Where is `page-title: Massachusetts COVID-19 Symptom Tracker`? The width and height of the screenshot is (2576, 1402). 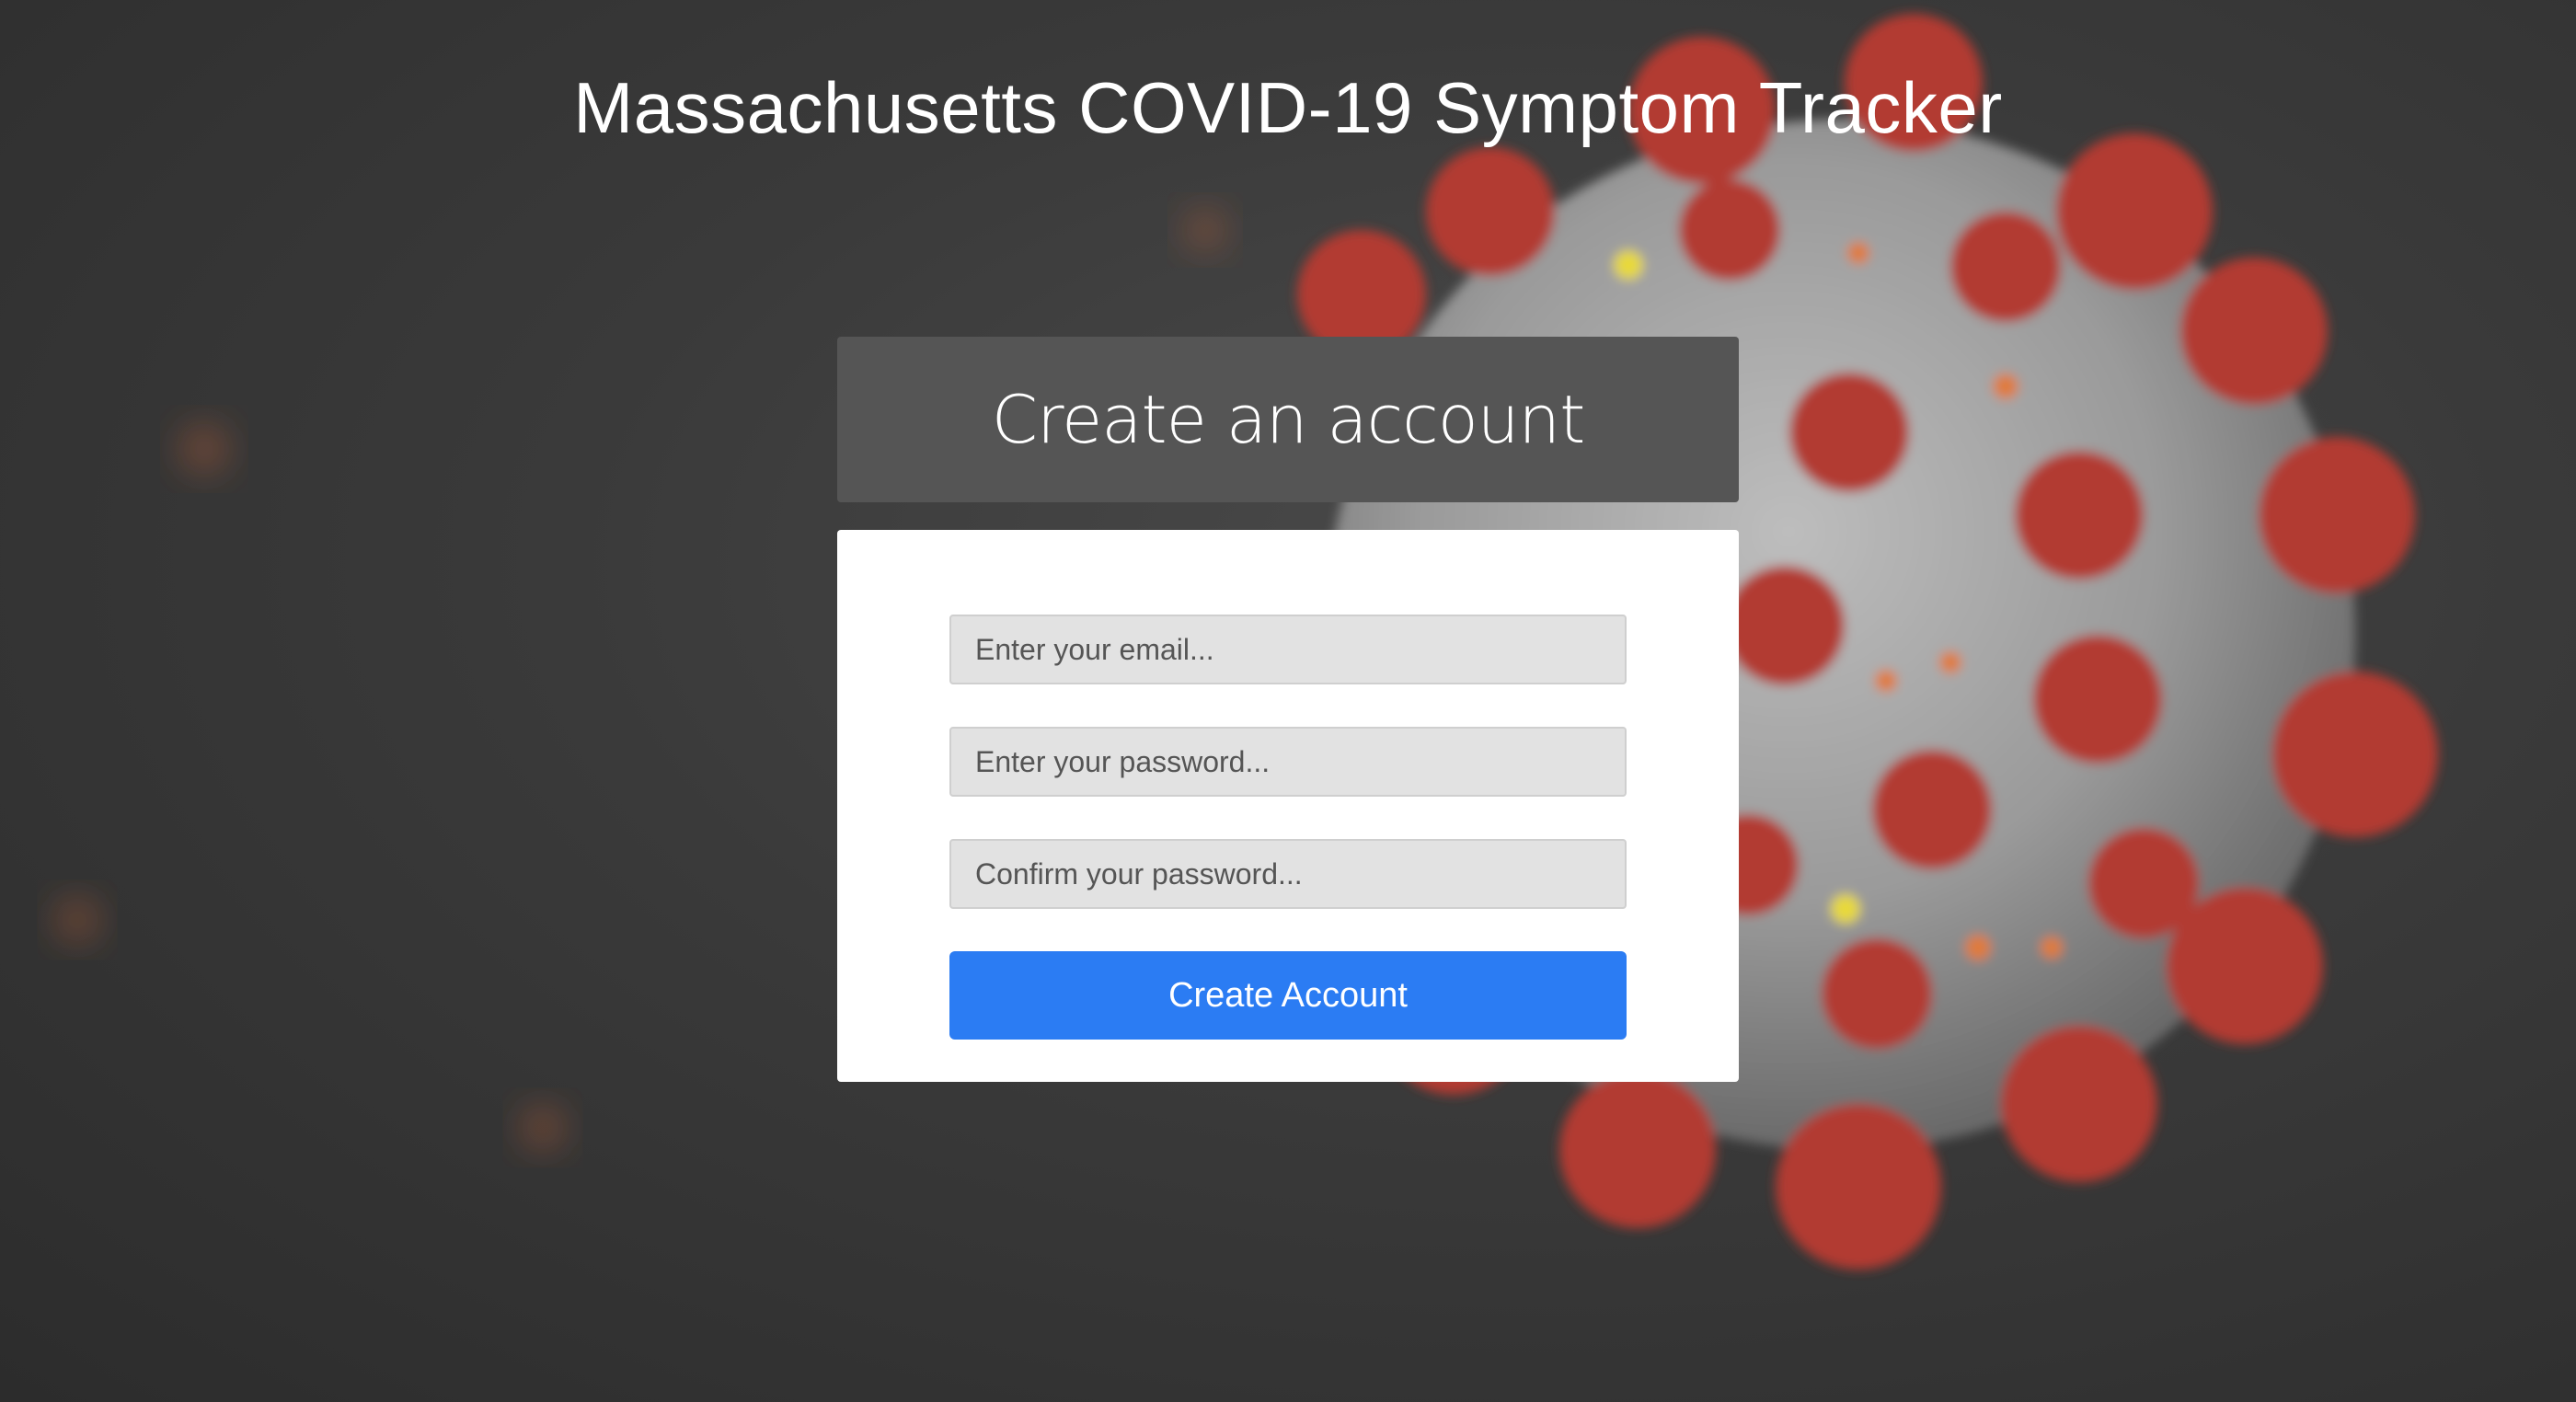
page-title: Massachusetts COVID-19 Symptom Tracker is located at coordinates (1288, 108).